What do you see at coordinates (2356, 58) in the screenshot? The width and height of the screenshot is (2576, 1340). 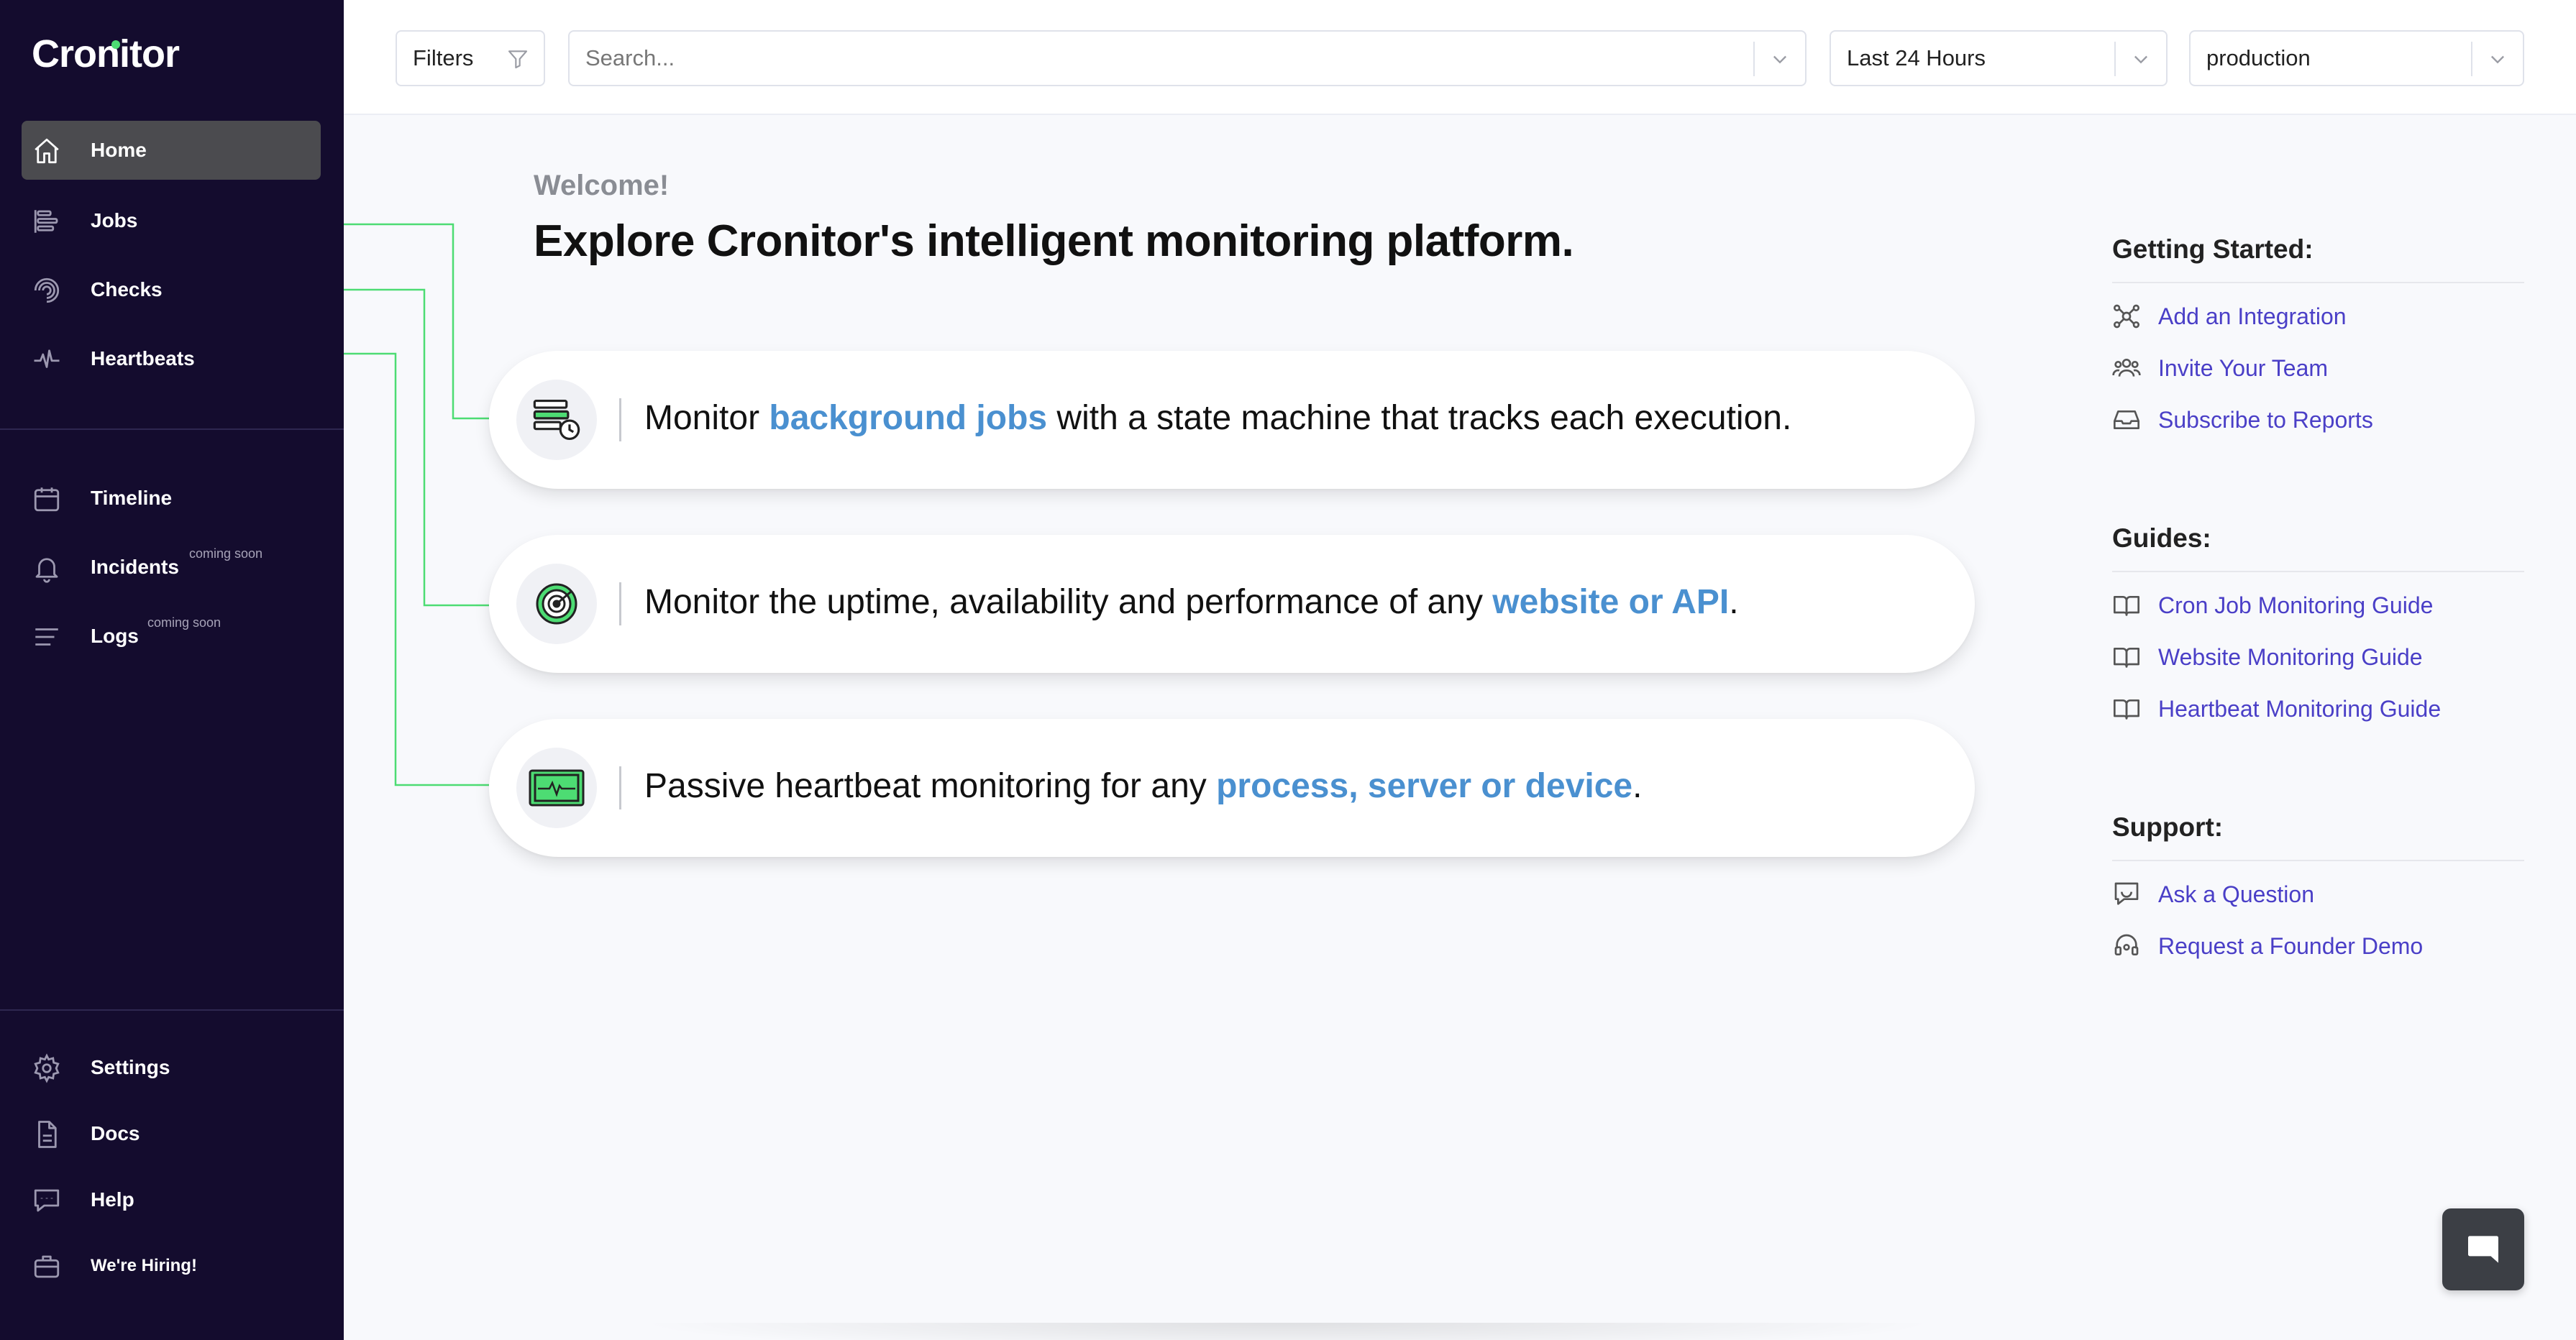 I see `environment-select: production` at bounding box center [2356, 58].